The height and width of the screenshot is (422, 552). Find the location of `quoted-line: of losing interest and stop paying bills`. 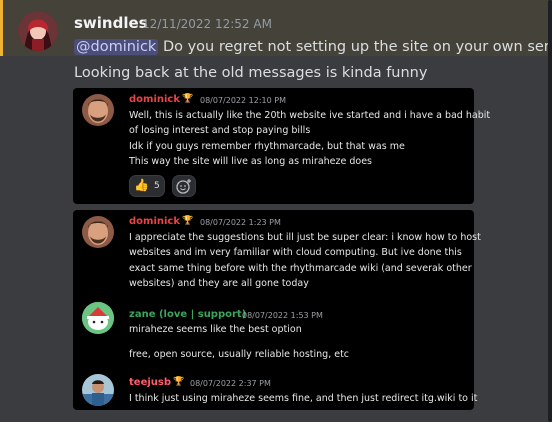

quoted-line: of losing interest and stop paying bills is located at coordinates (220, 130).